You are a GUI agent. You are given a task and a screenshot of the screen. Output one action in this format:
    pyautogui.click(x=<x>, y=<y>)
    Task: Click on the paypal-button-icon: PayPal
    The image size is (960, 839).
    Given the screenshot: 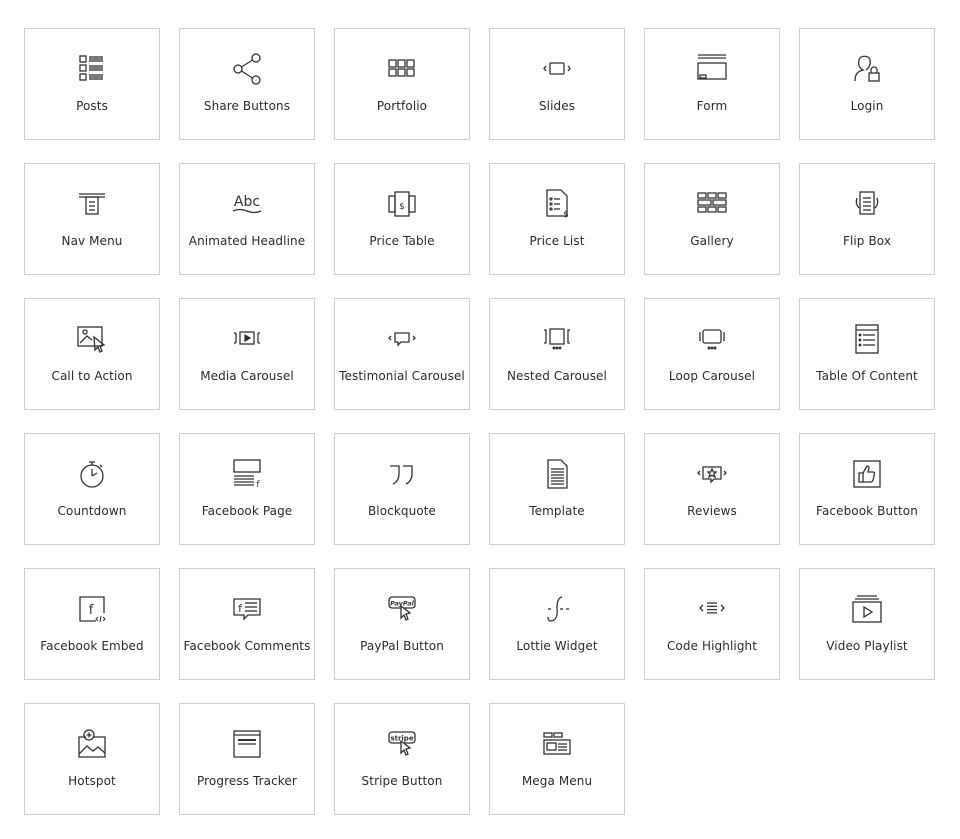 What is the action you would take?
    pyautogui.click(x=402, y=609)
    